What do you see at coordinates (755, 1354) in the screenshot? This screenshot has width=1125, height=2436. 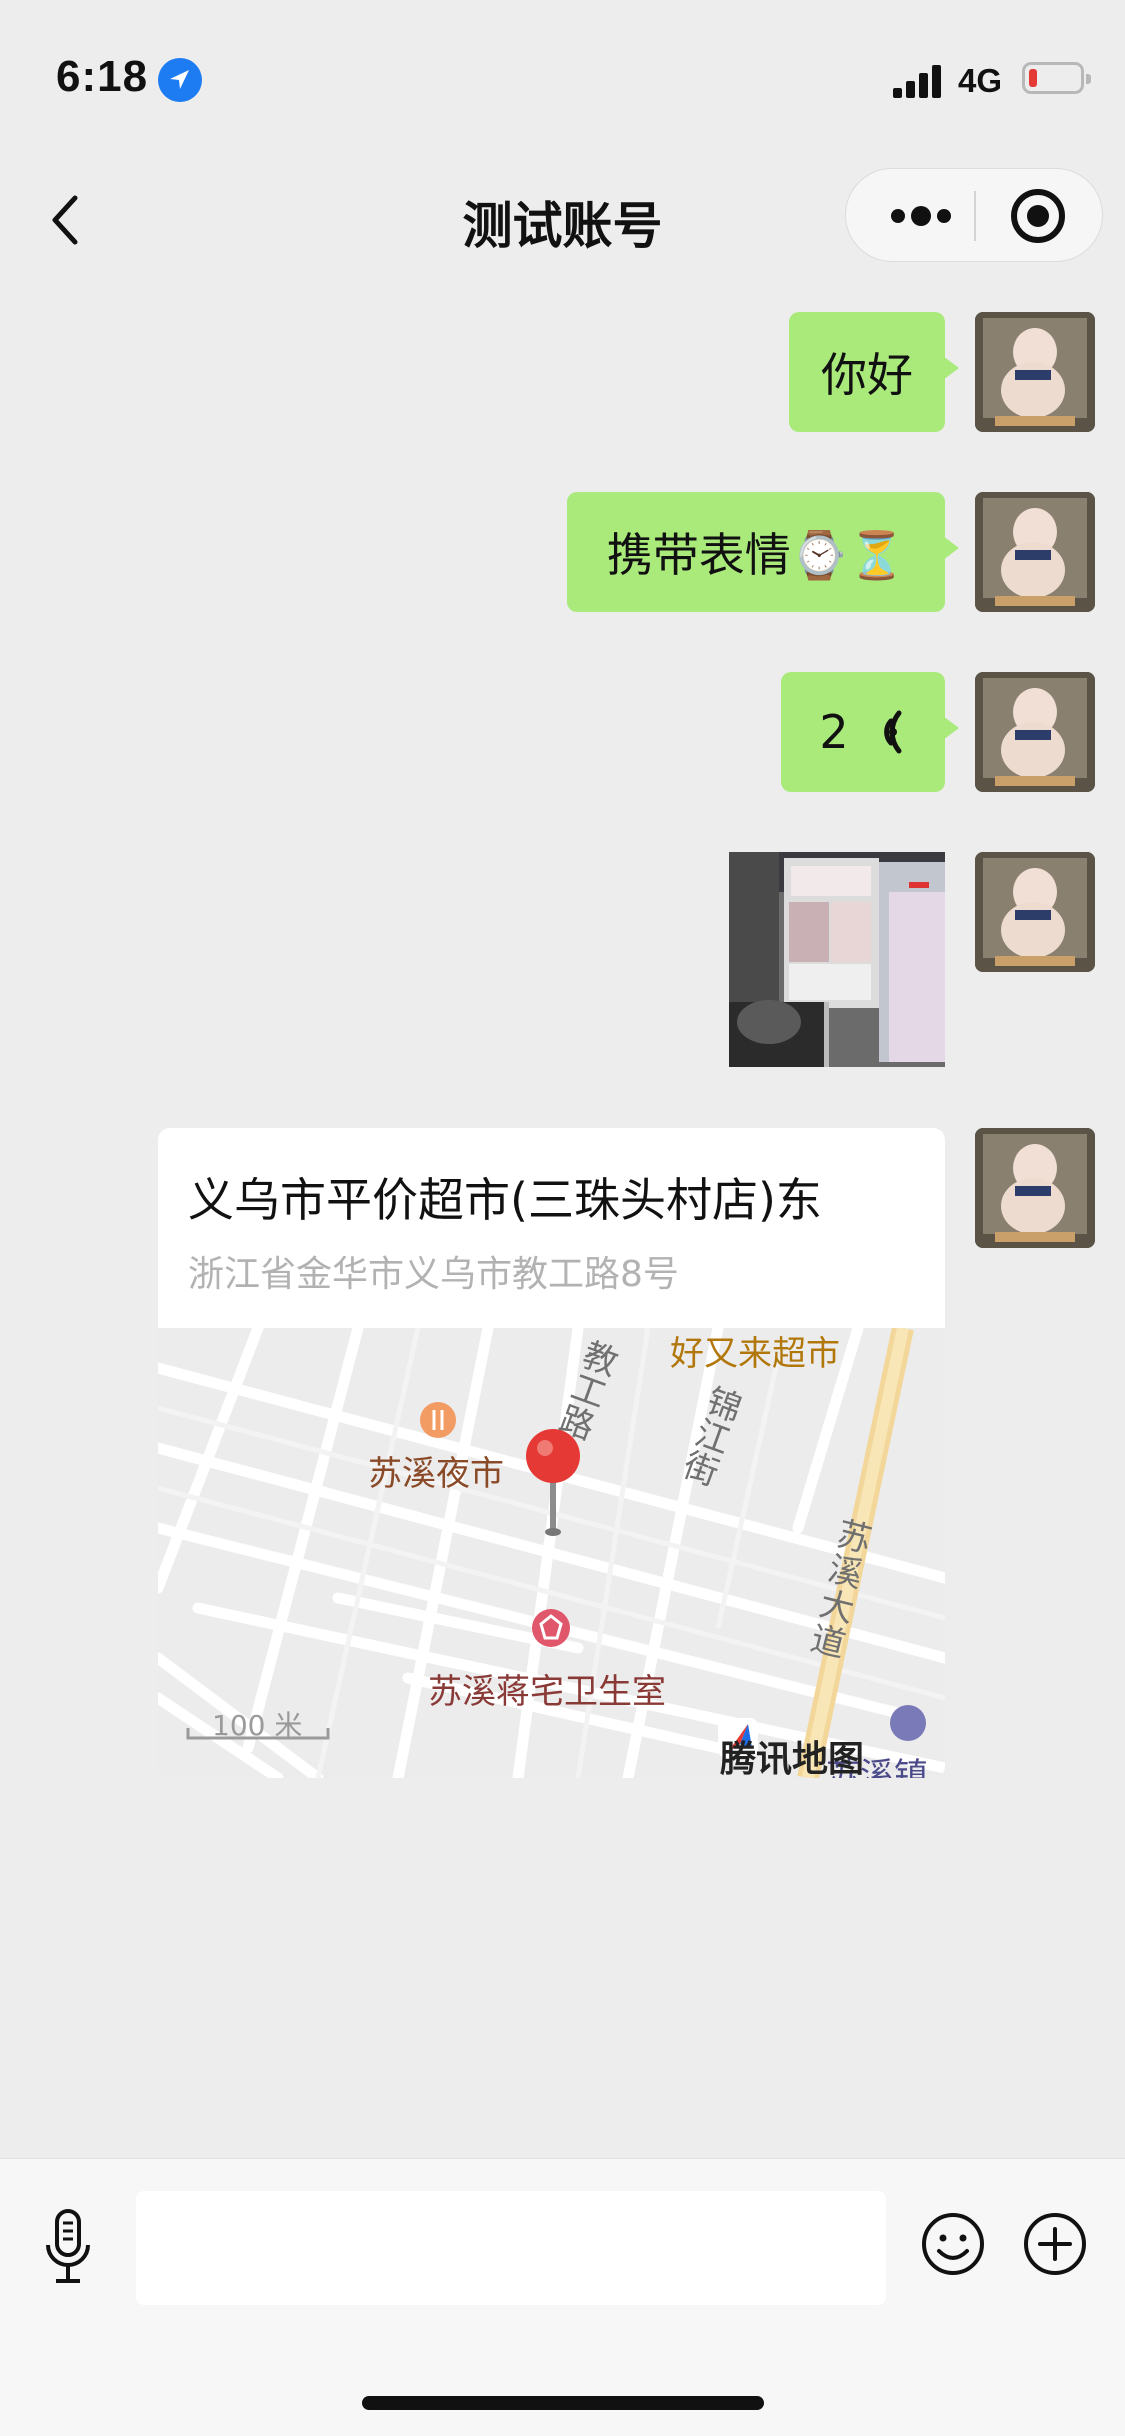 I see `map-label: 好又来超市` at bounding box center [755, 1354].